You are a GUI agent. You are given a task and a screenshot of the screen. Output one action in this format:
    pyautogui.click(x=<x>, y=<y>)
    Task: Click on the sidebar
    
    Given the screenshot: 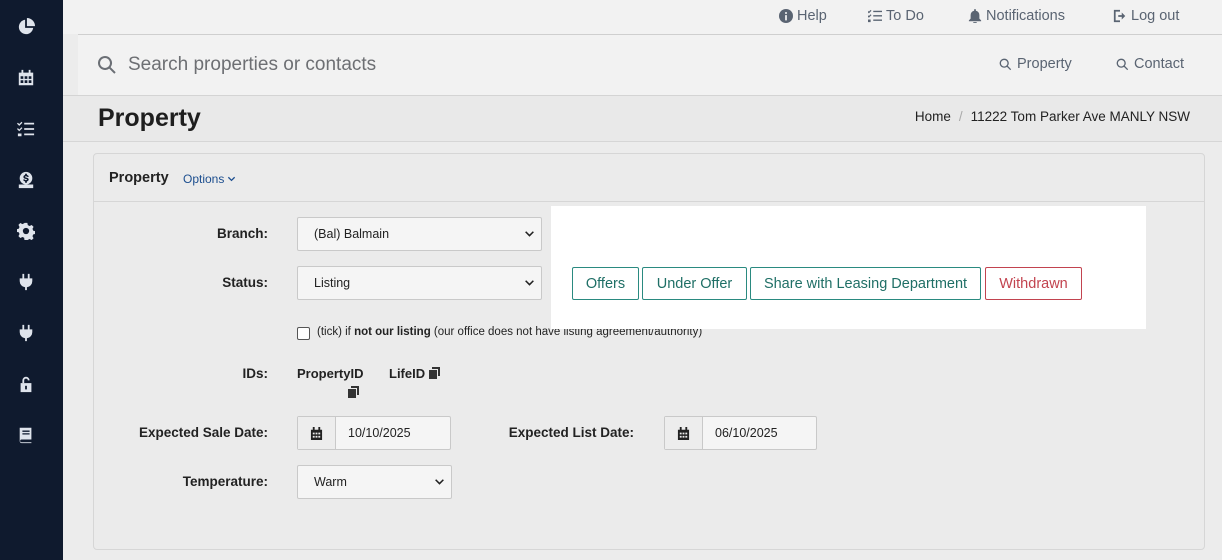 What is the action you would take?
    pyautogui.click(x=31, y=280)
    